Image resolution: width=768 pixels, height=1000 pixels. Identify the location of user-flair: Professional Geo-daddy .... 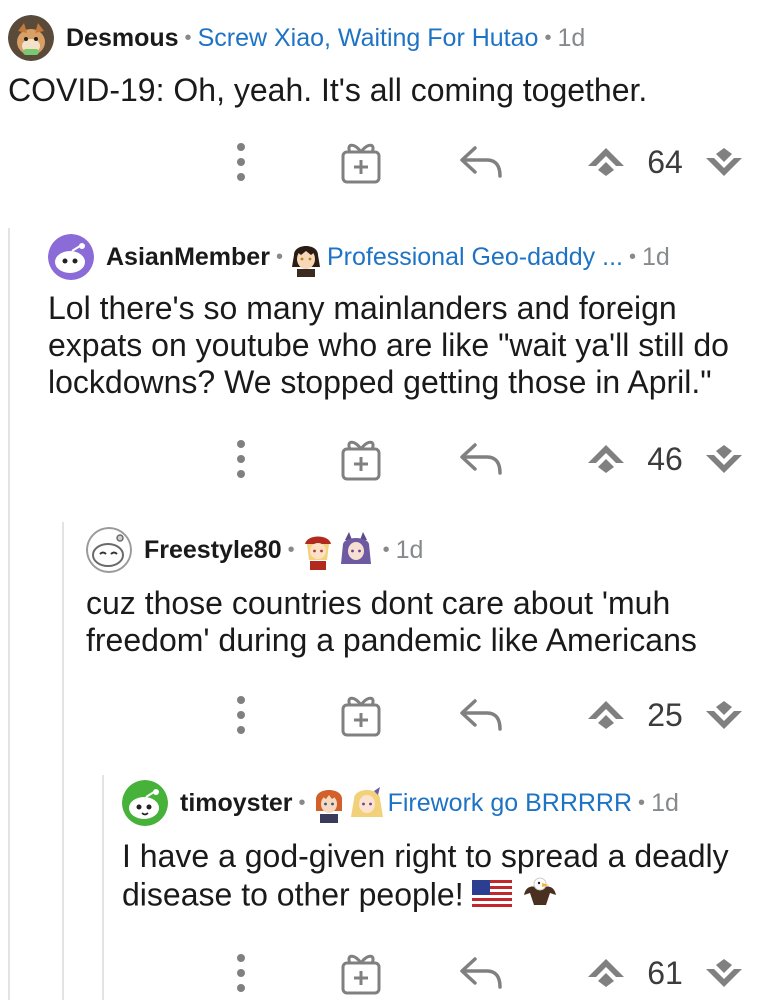
(475, 257).